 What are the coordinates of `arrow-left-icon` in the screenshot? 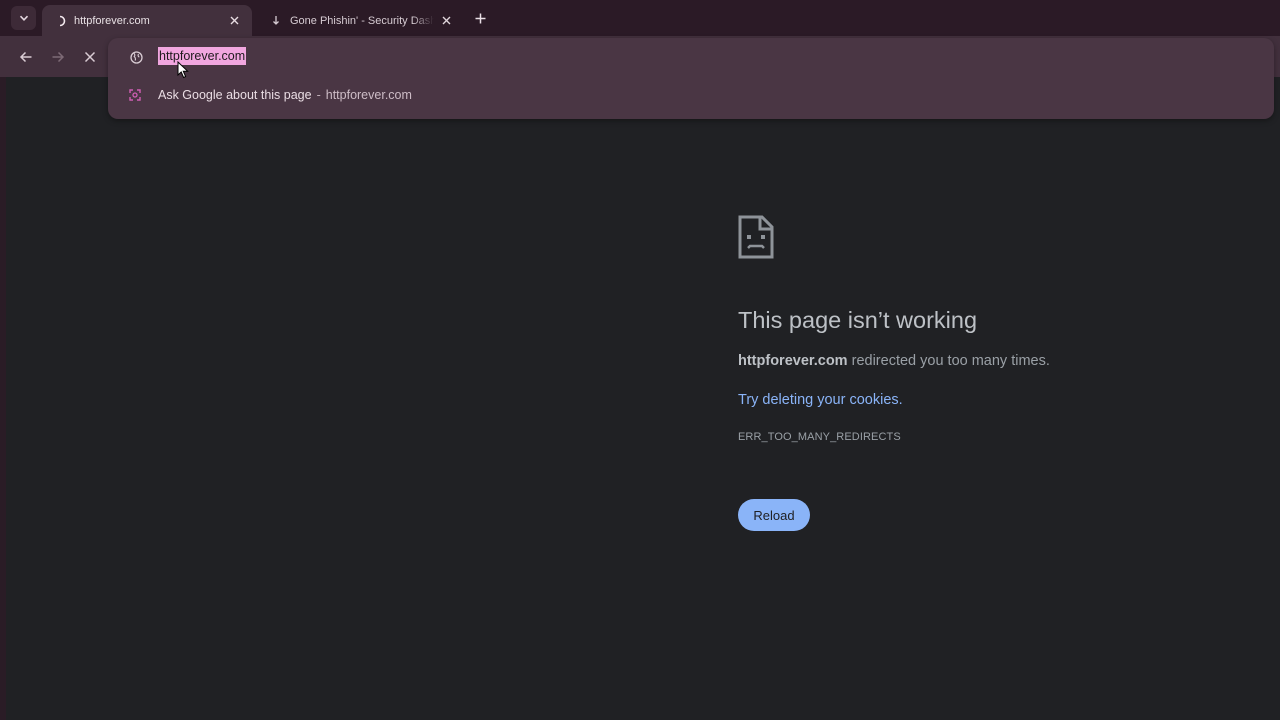 It's located at (25, 57).